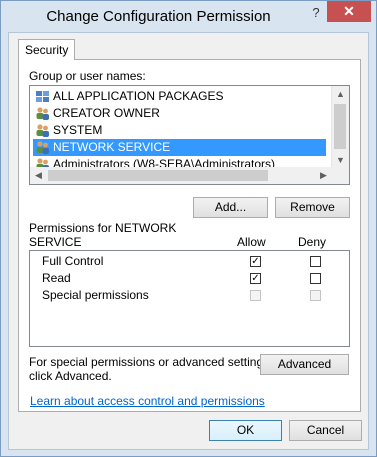 This screenshot has height=457, width=377. What do you see at coordinates (158, 16) in the screenshot?
I see `window-title: Change Configuration Permission` at bounding box center [158, 16].